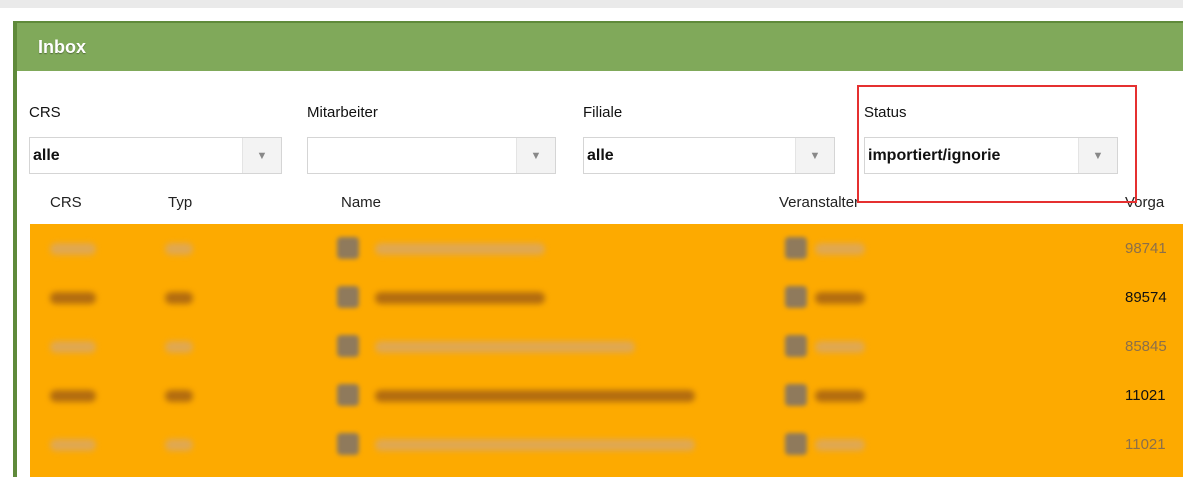  What do you see at coordinates (45, 112) in the screenshot?
I see `filter-label-crs: CRS` at bounding box center [45, 112].